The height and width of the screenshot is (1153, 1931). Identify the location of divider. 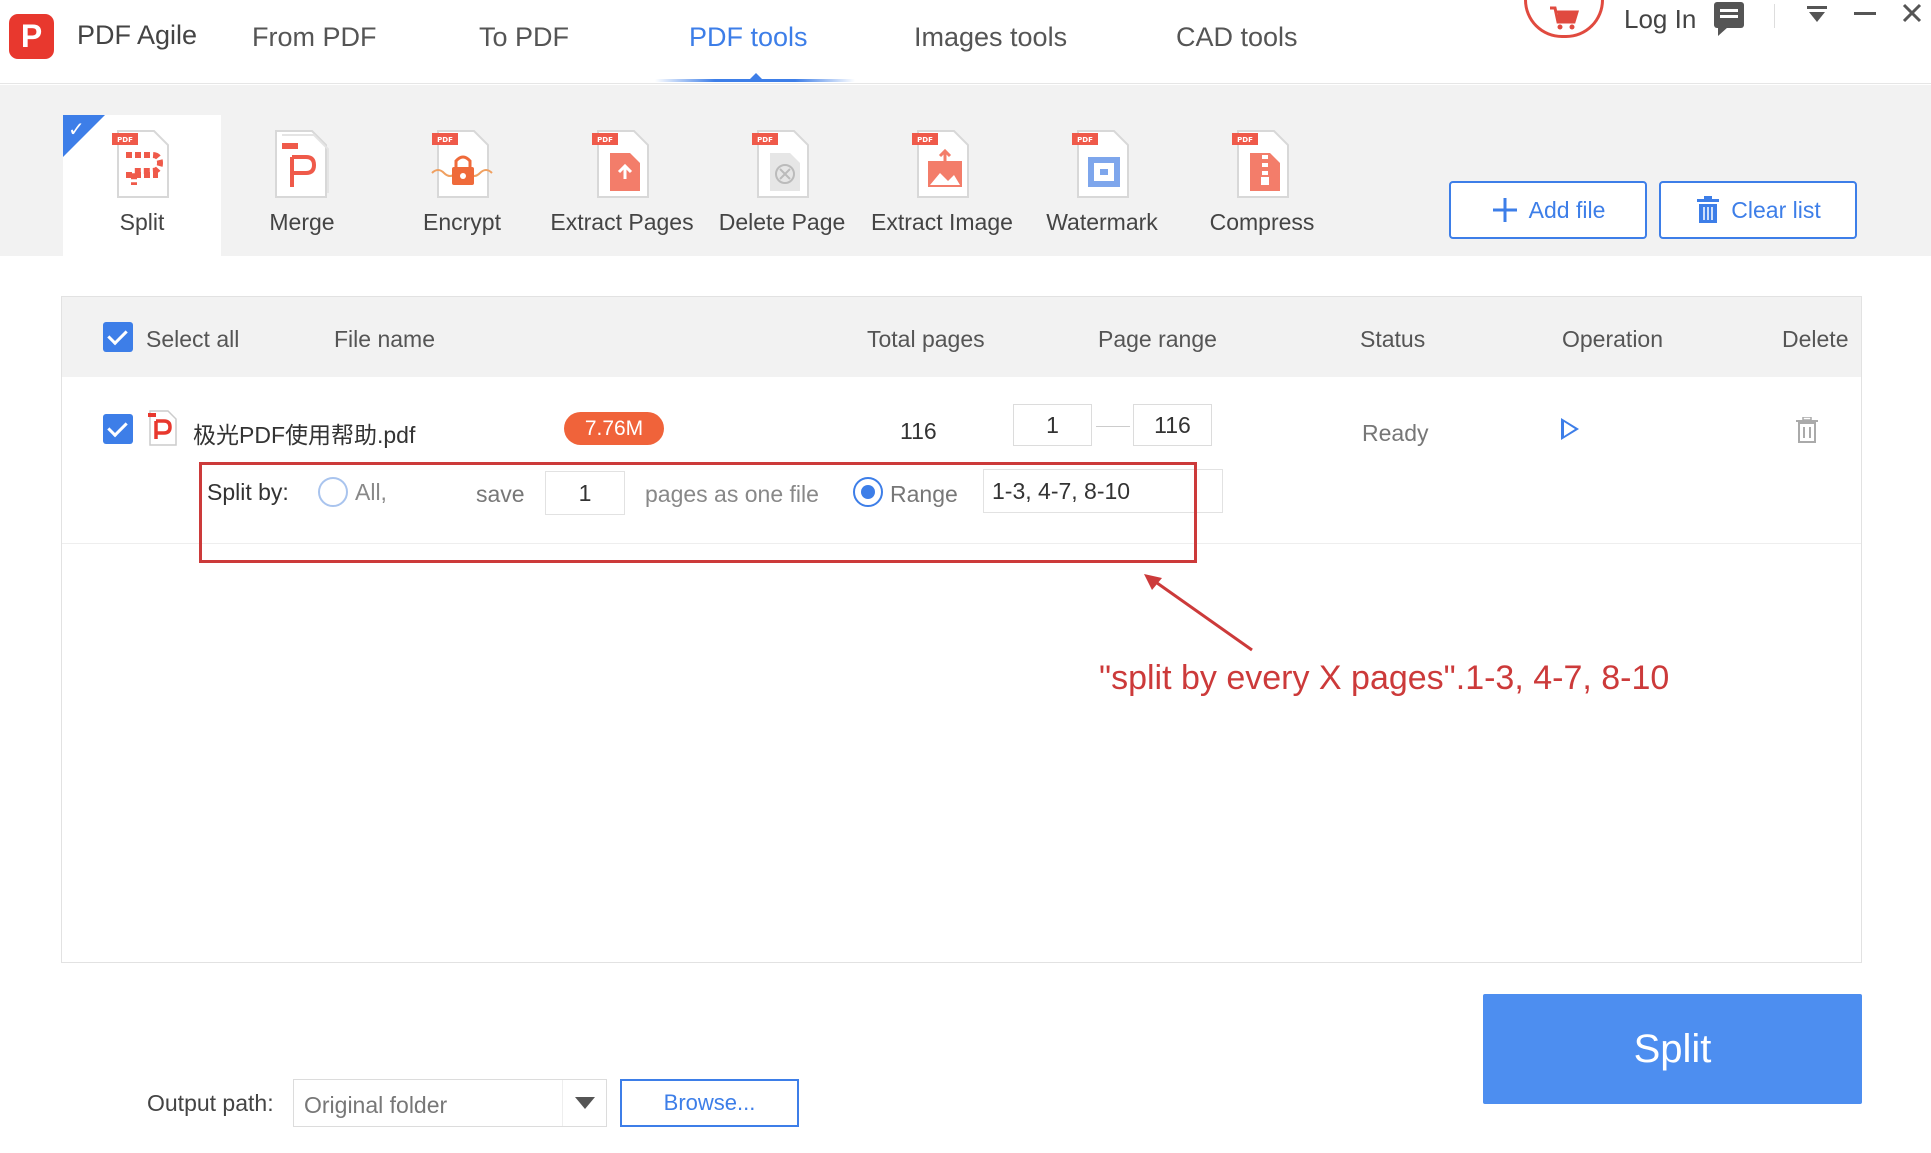
(1774, 16).